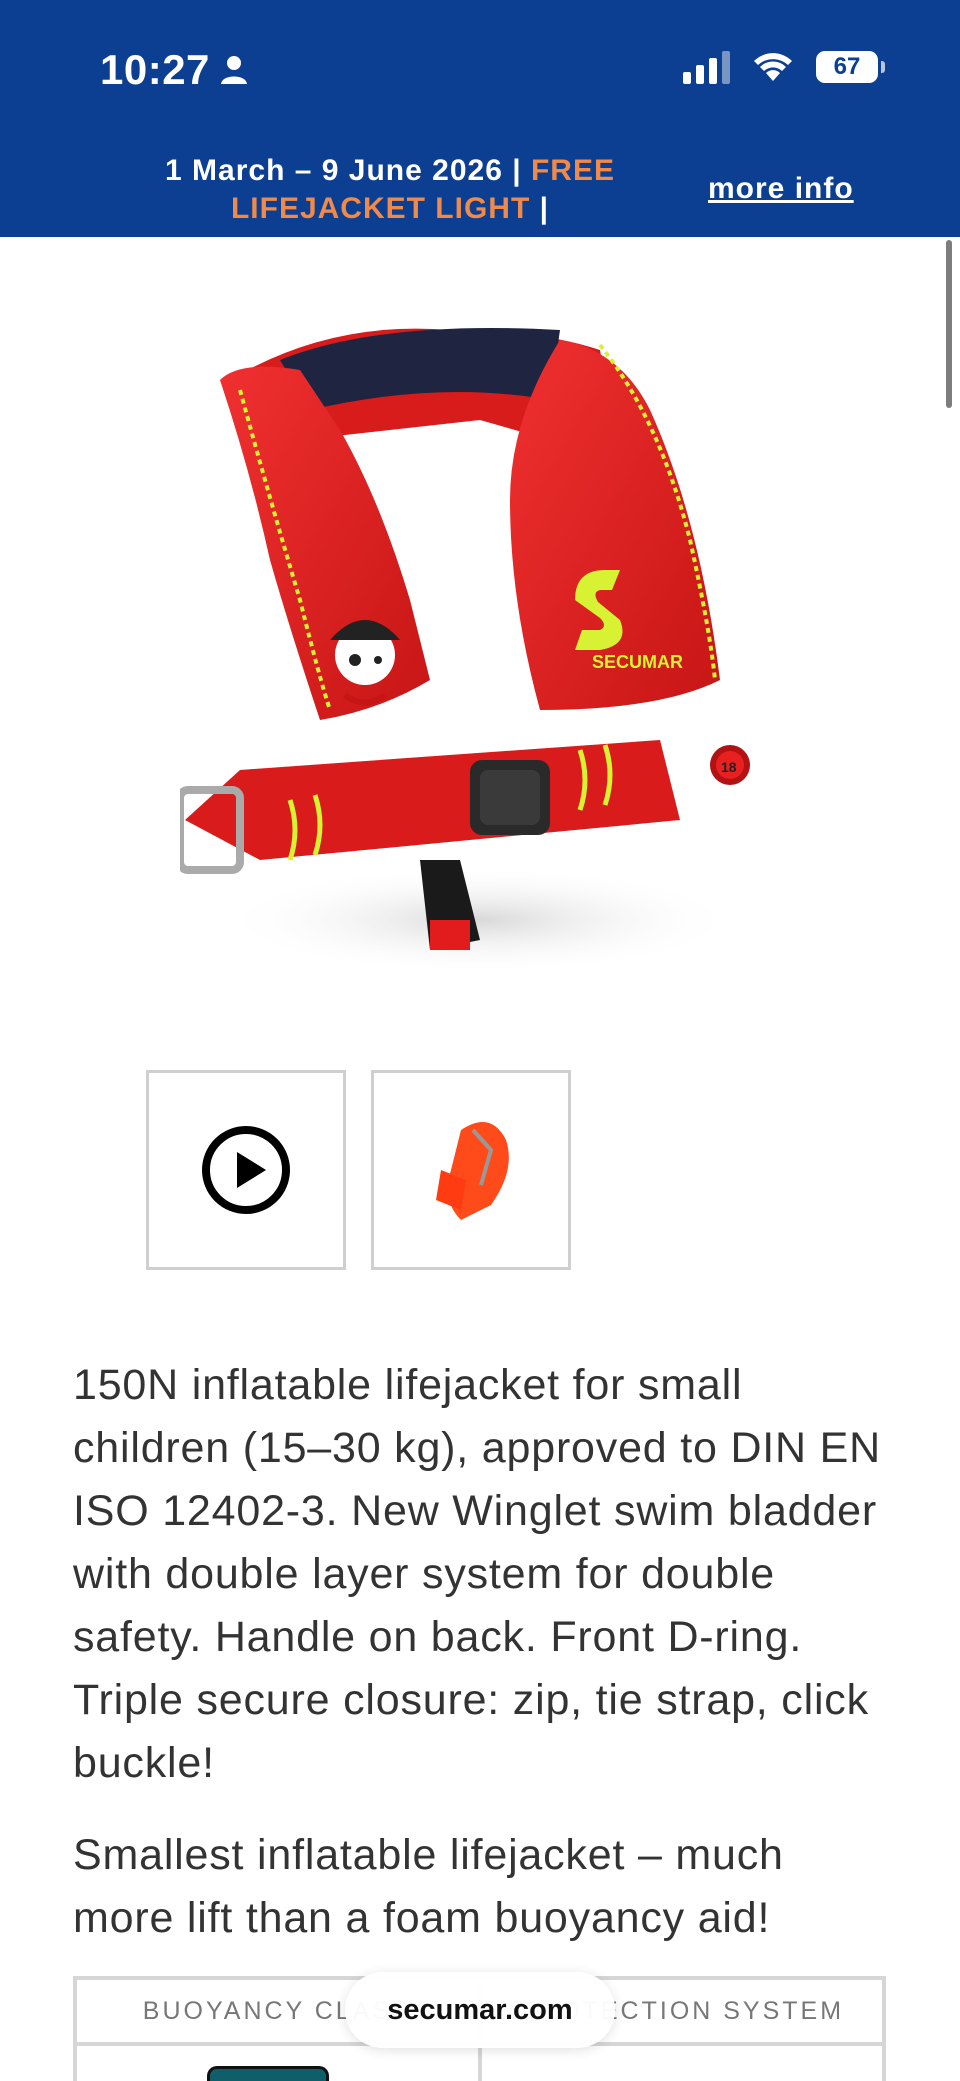 Image resolution: width=960 pixels, height=2081 pixels. Describe the element at coordinates (155, 69) in the screenshot. I see `clock-text: 10:27` at that location.